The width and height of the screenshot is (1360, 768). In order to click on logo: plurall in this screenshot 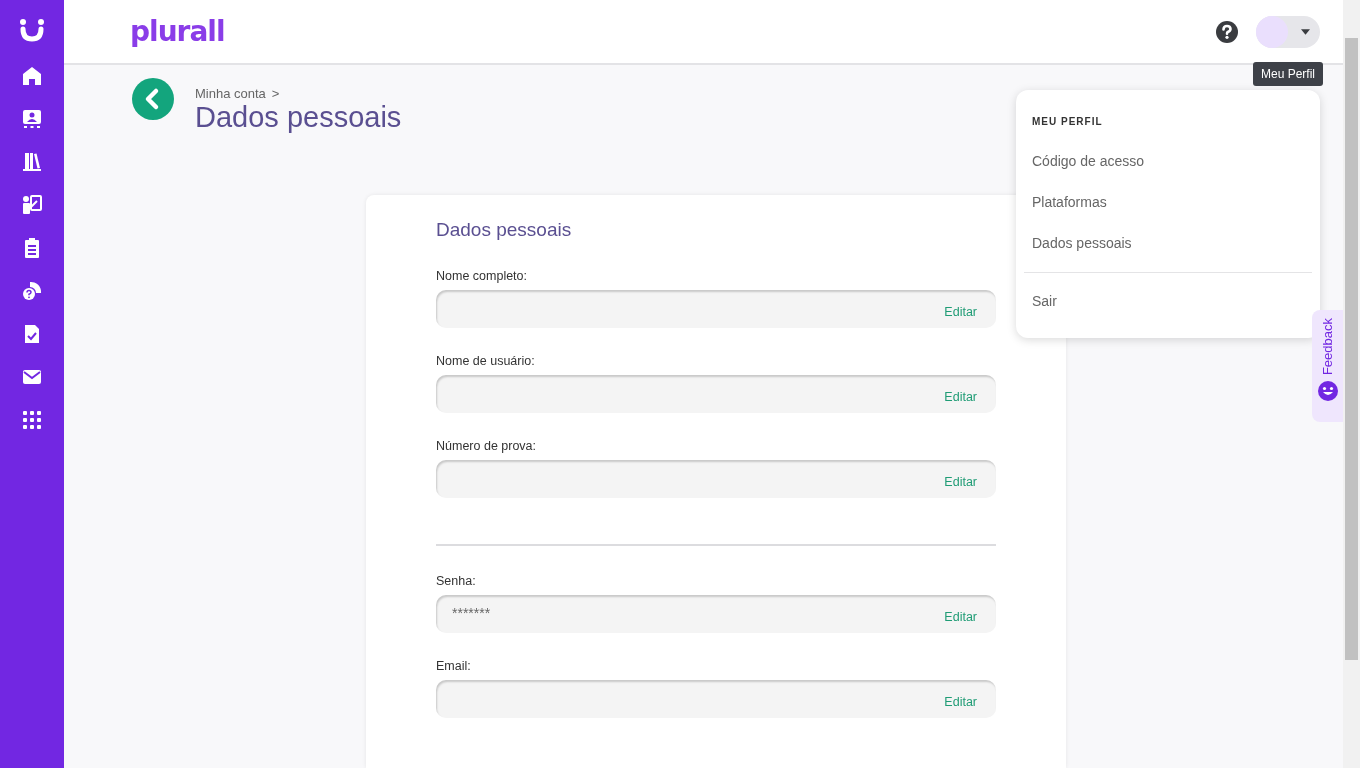, I will do `click(177, 31)`.